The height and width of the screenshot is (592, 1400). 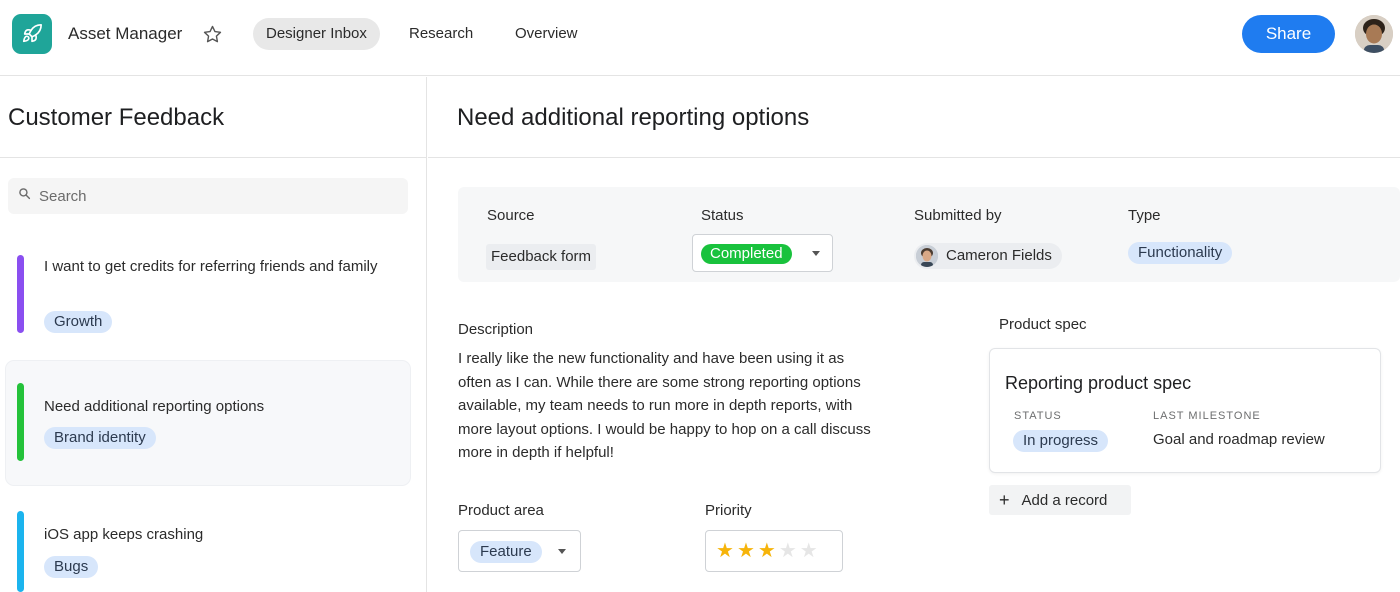 What do you see at coordinates (1180, 253) in the screenshot?
I see `type-pill: Functionality` at bounding box center [1180, 253].